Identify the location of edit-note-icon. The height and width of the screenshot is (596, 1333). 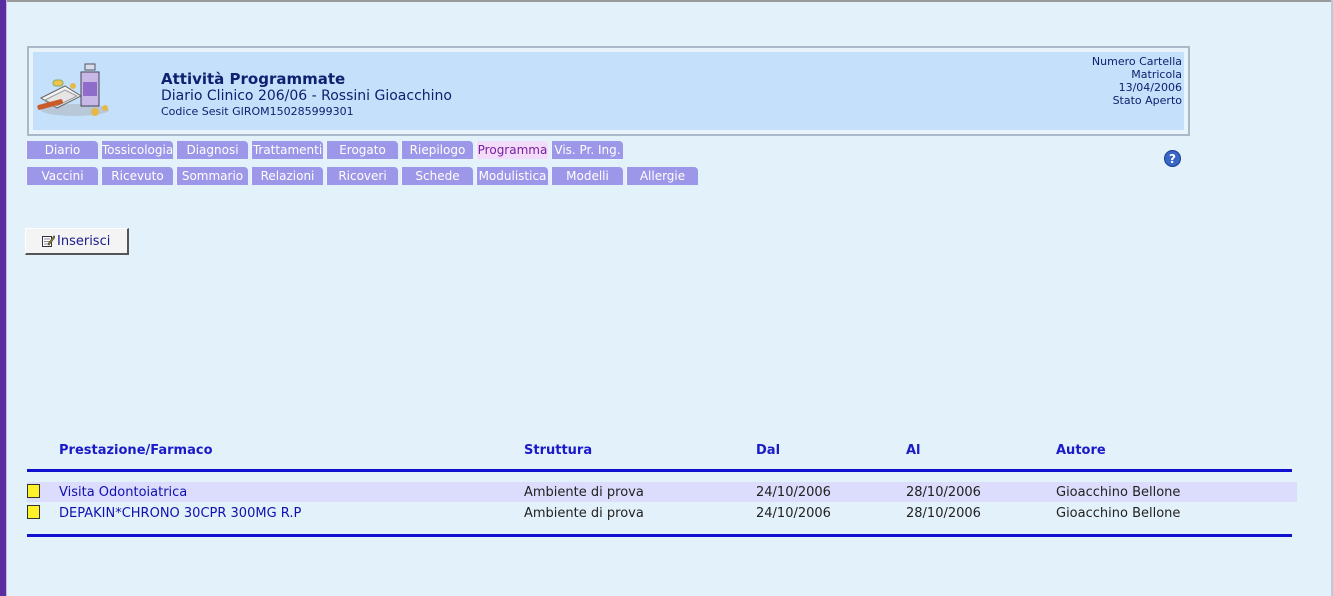
(48, 241).